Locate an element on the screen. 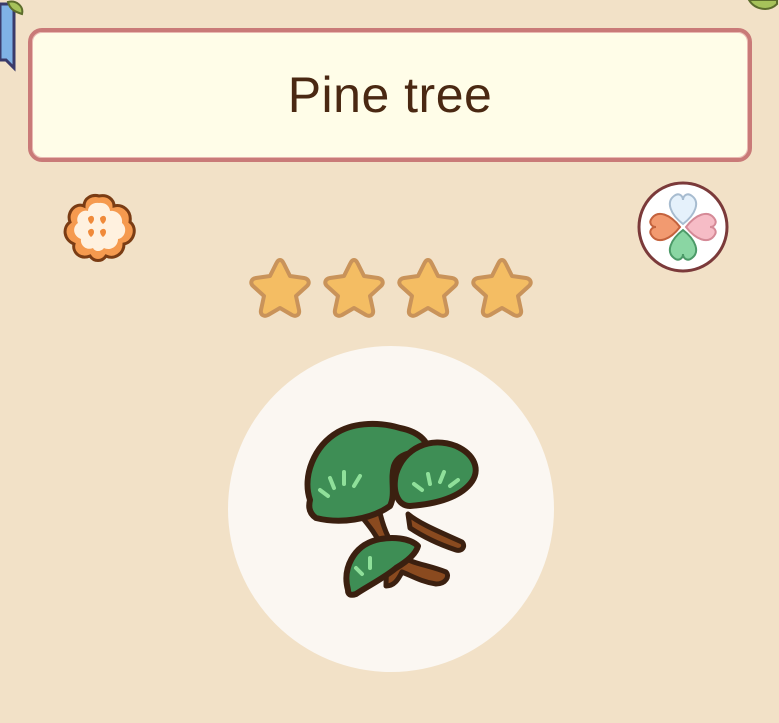 The height and width of the screenshot is (723, 779). rating-stars is located at coordinates (391, 291).